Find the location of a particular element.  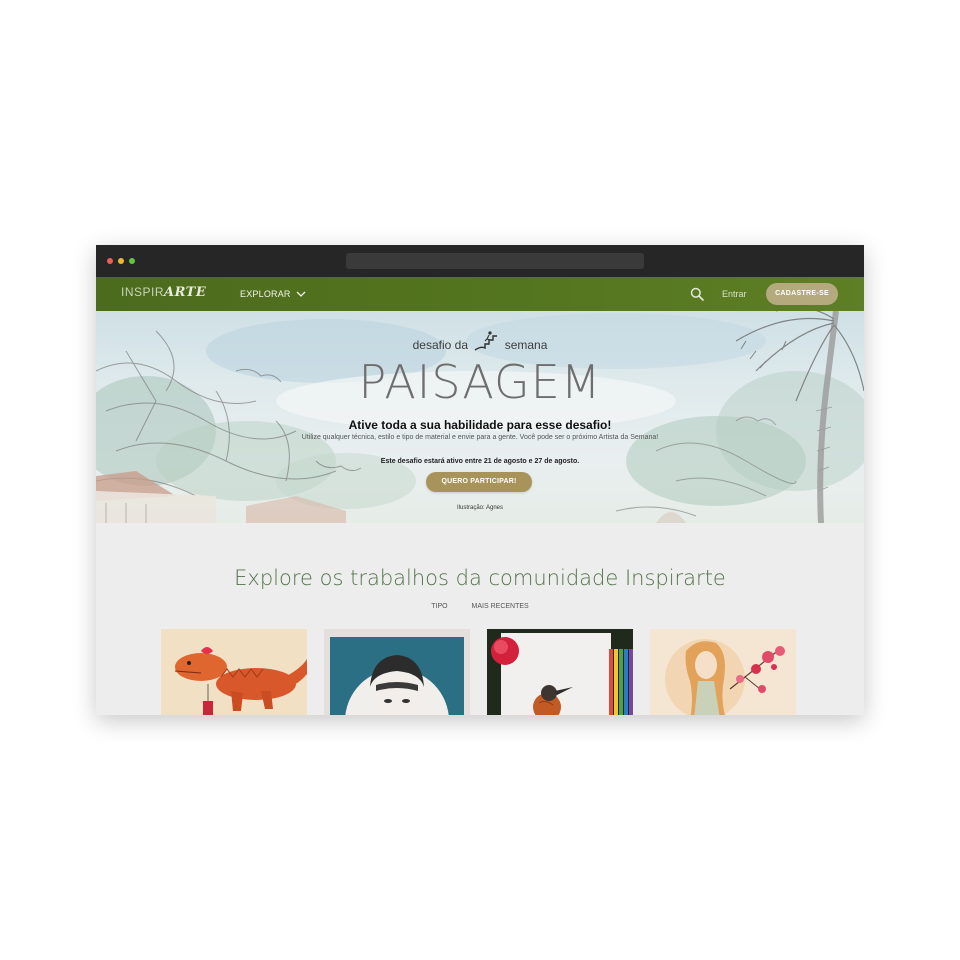

challenge-title: PAISAGEM is located at coordinates (480, 382).